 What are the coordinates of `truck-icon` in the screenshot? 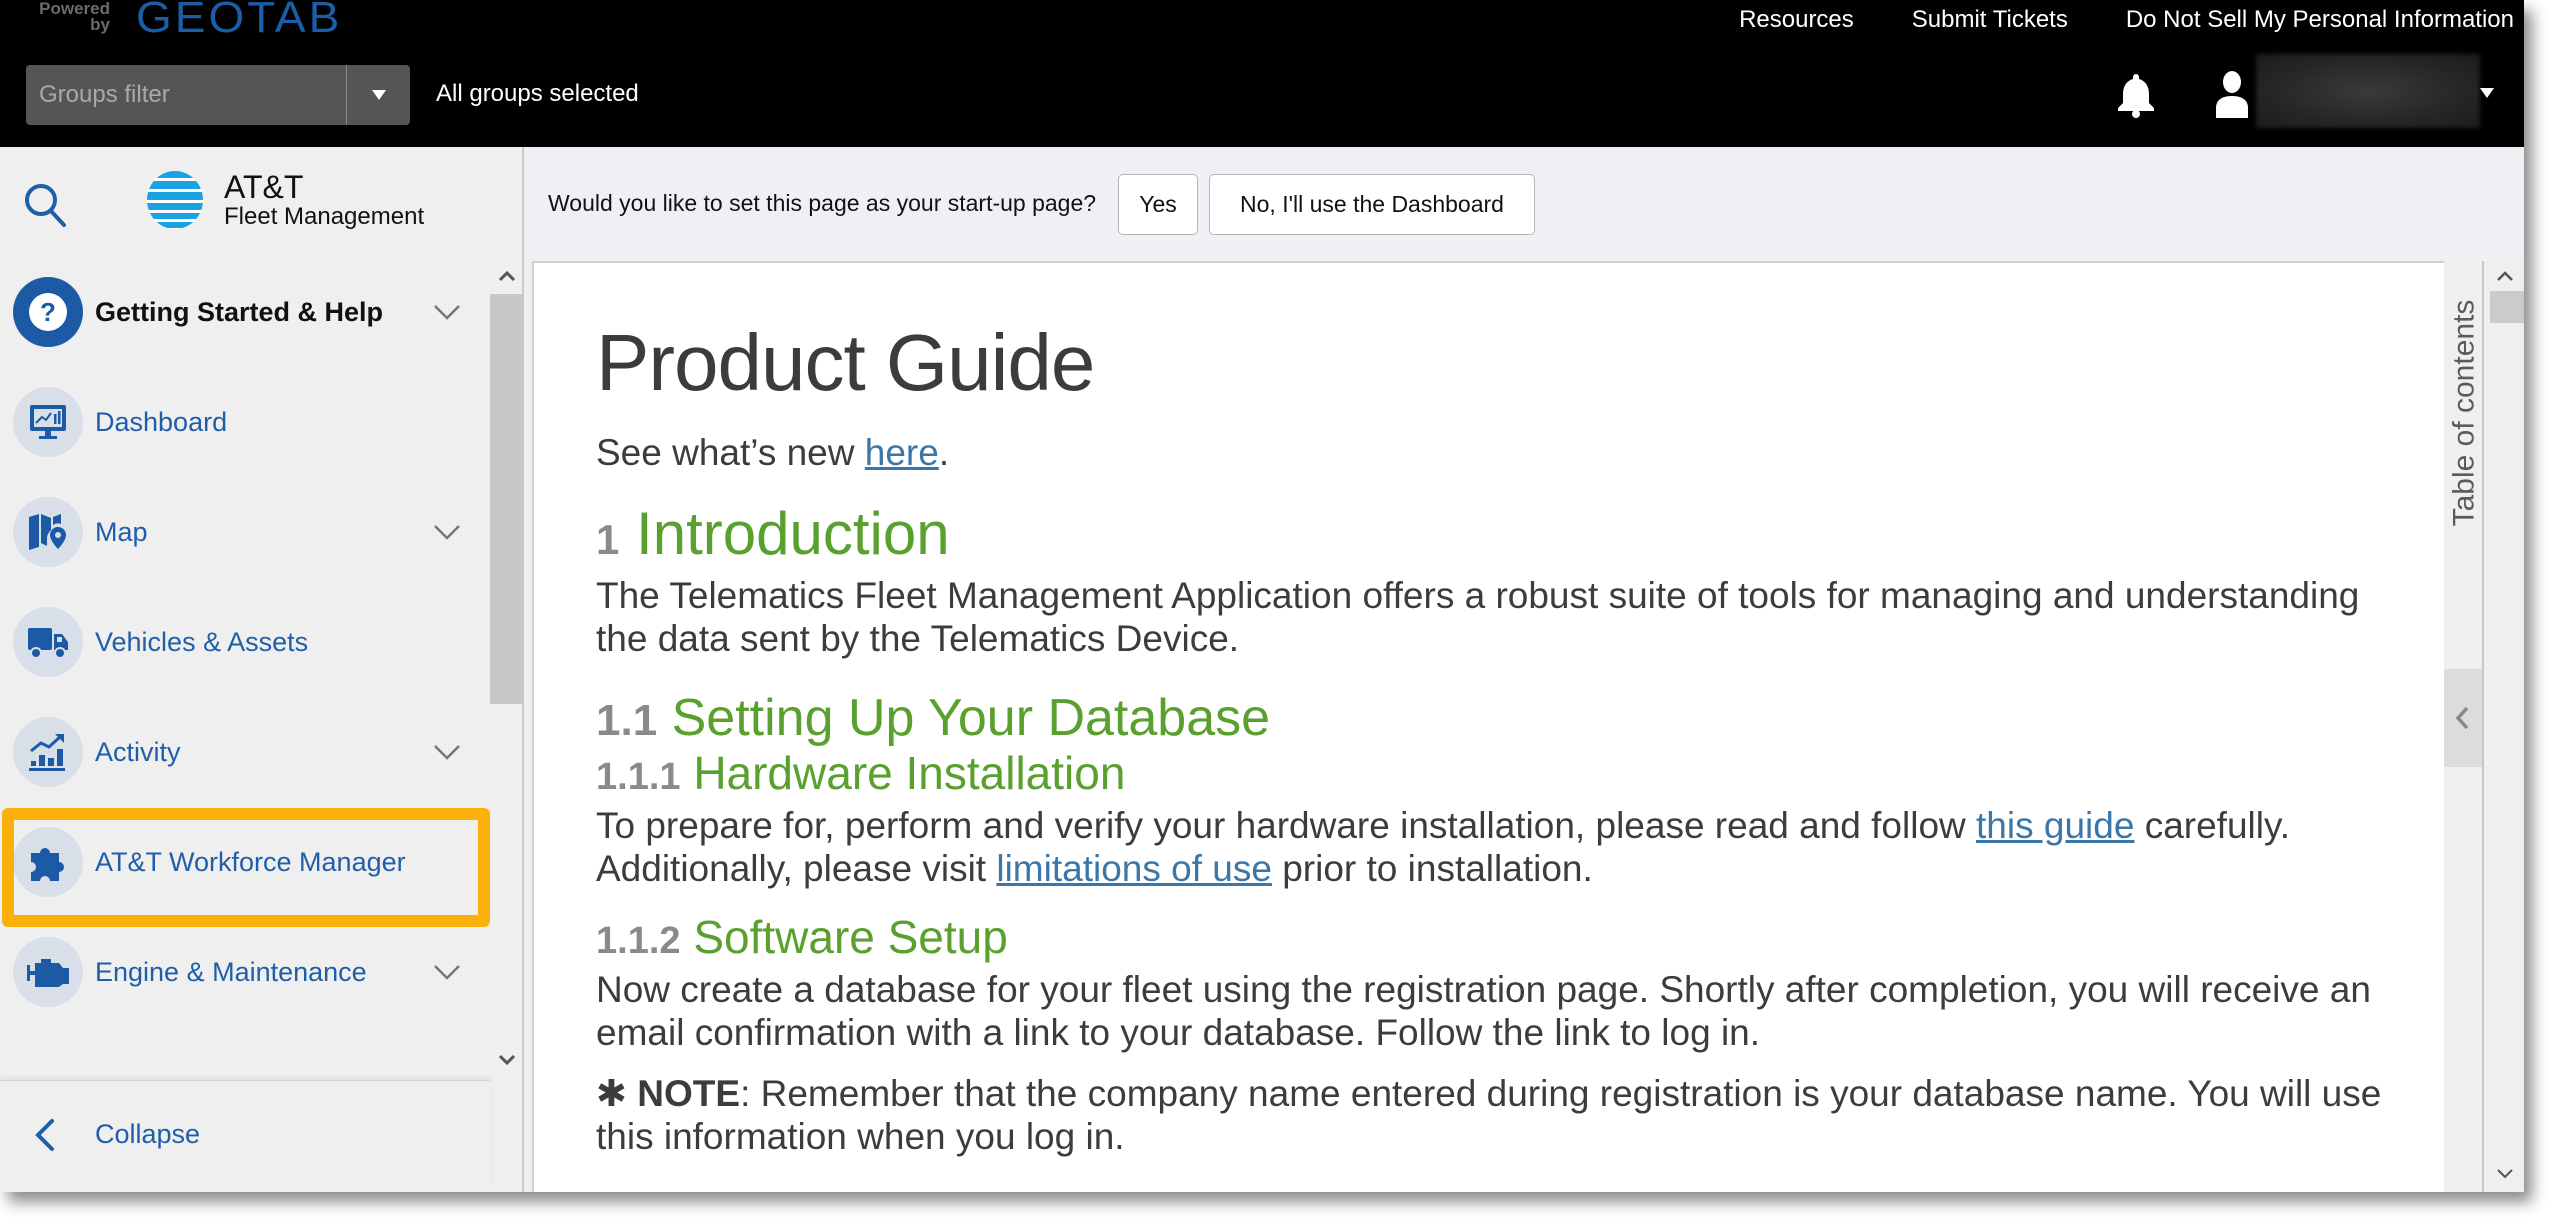 It's located at (48, 642).